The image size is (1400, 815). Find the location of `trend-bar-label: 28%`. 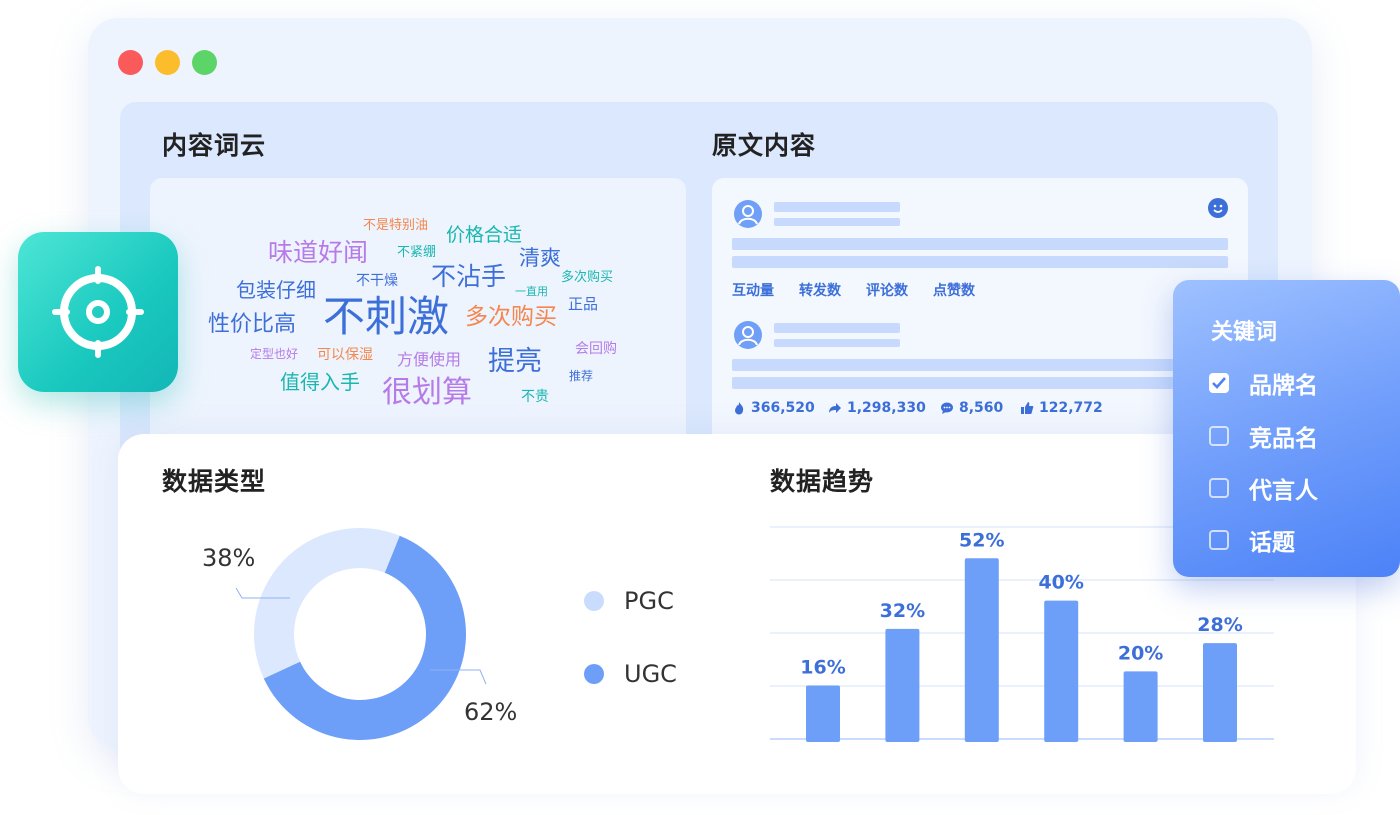

trend-bar-label: 28% is located at coordinates (1219, 625).